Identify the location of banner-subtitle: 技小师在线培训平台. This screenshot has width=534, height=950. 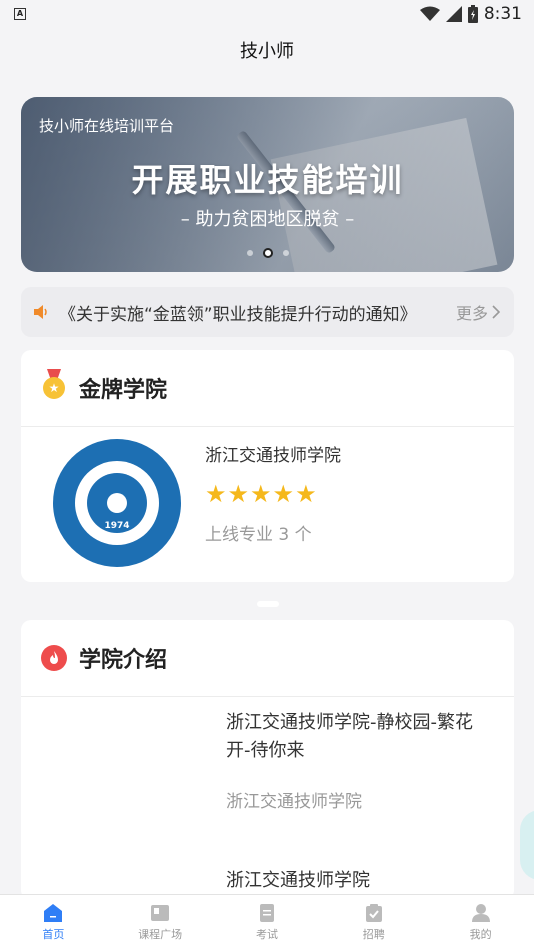
(107, 126).